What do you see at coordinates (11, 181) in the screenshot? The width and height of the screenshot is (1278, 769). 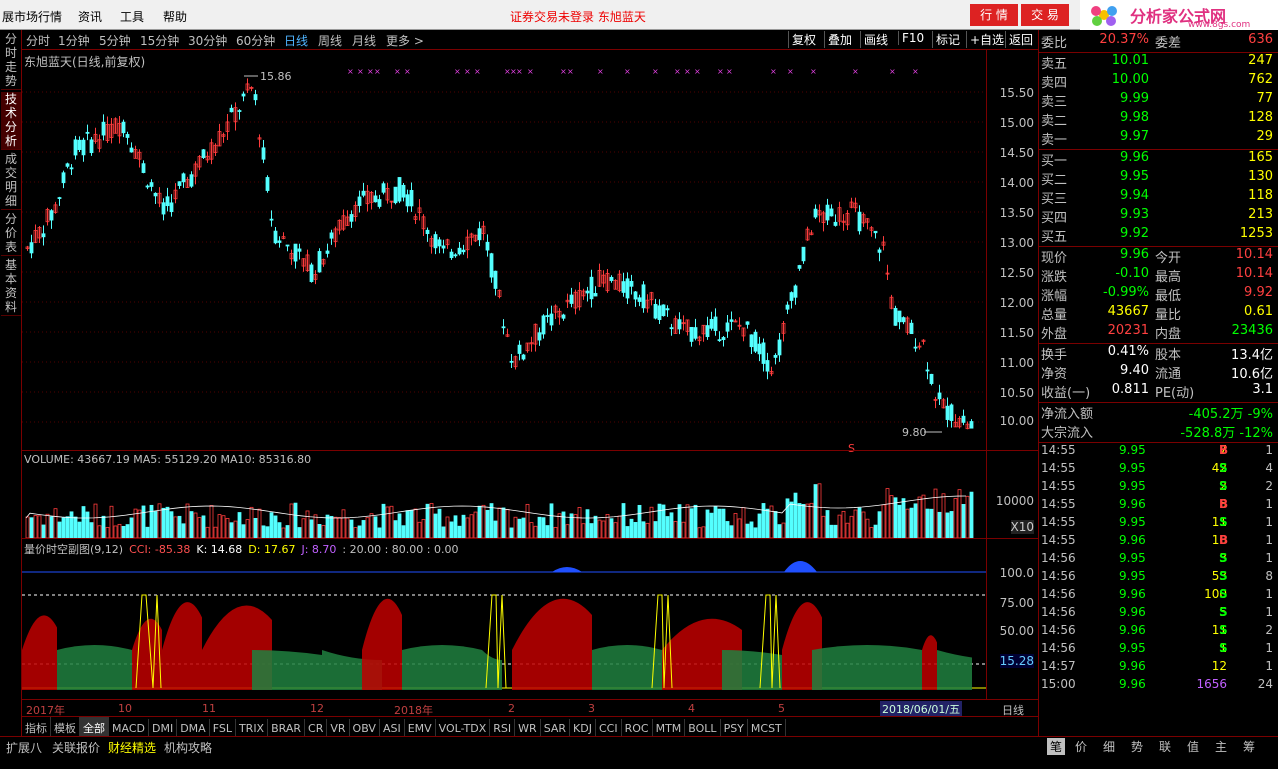 I see `tab-trades: 成交明细` at bounding box center [11, 181].